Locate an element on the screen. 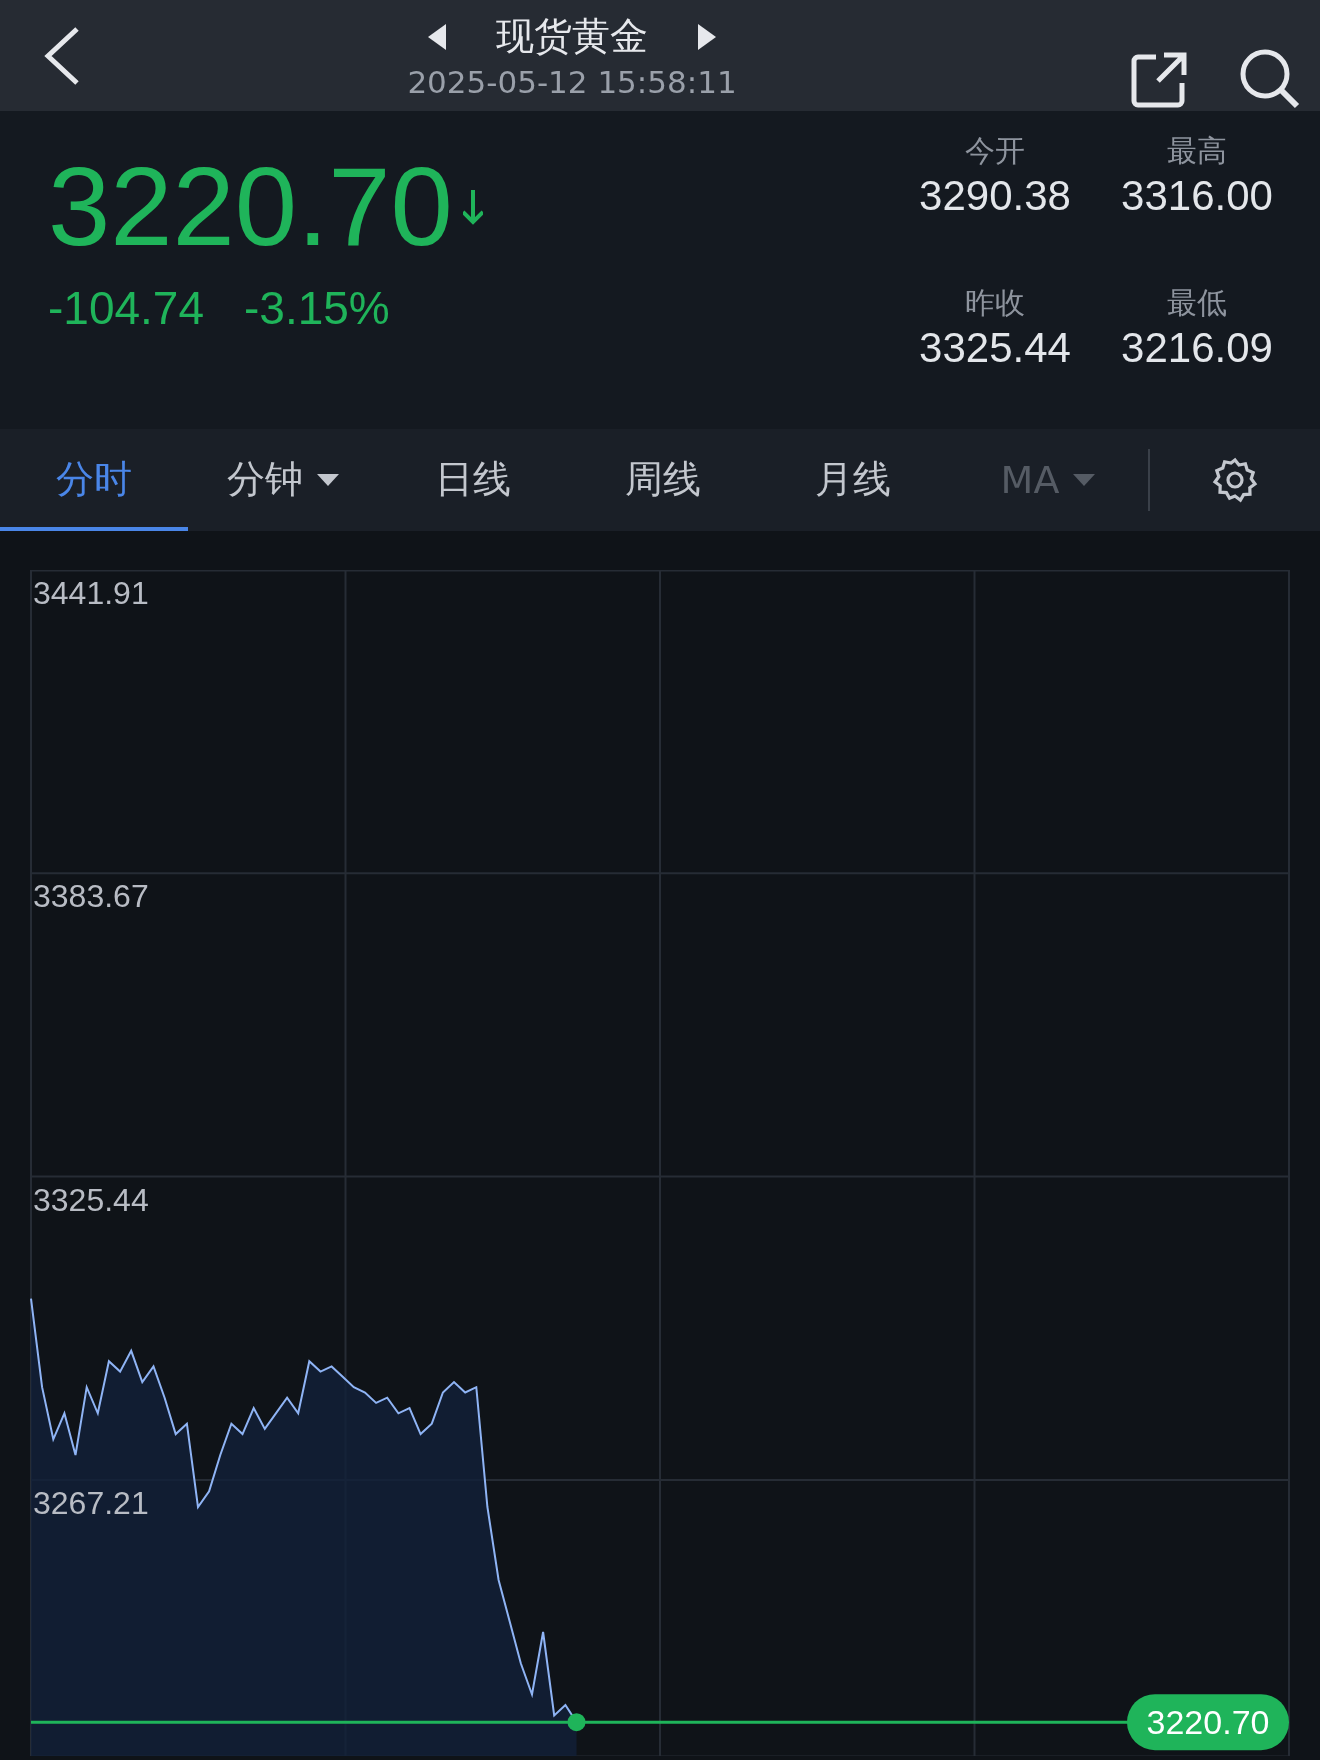 This screenshot has width=1320, height=1760. next-icon is located at coordinates (707, 36).